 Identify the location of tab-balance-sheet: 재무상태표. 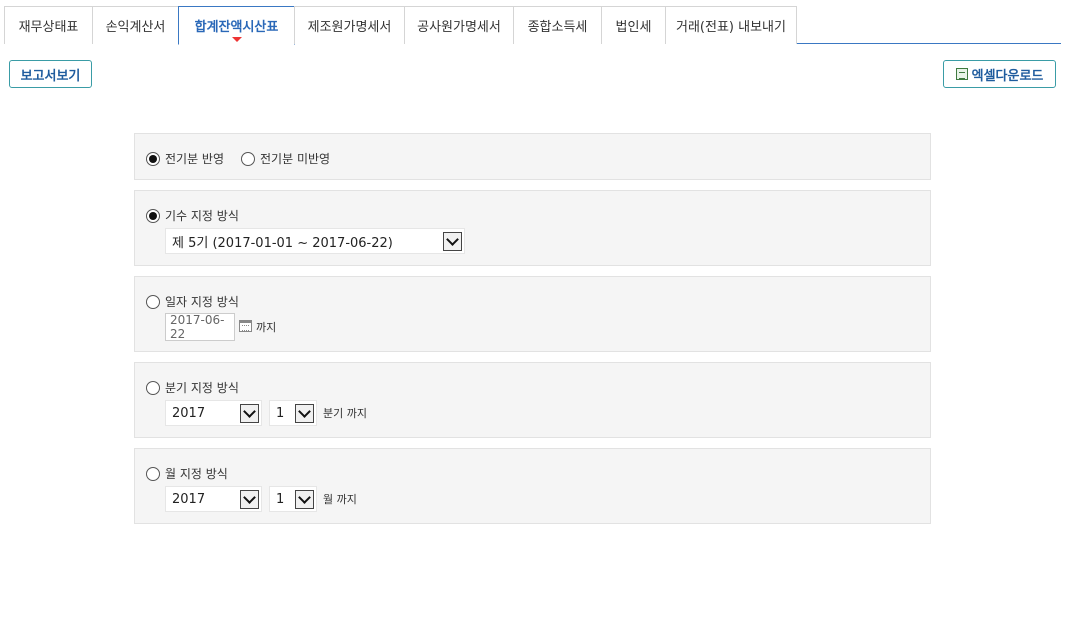
(48, 25).